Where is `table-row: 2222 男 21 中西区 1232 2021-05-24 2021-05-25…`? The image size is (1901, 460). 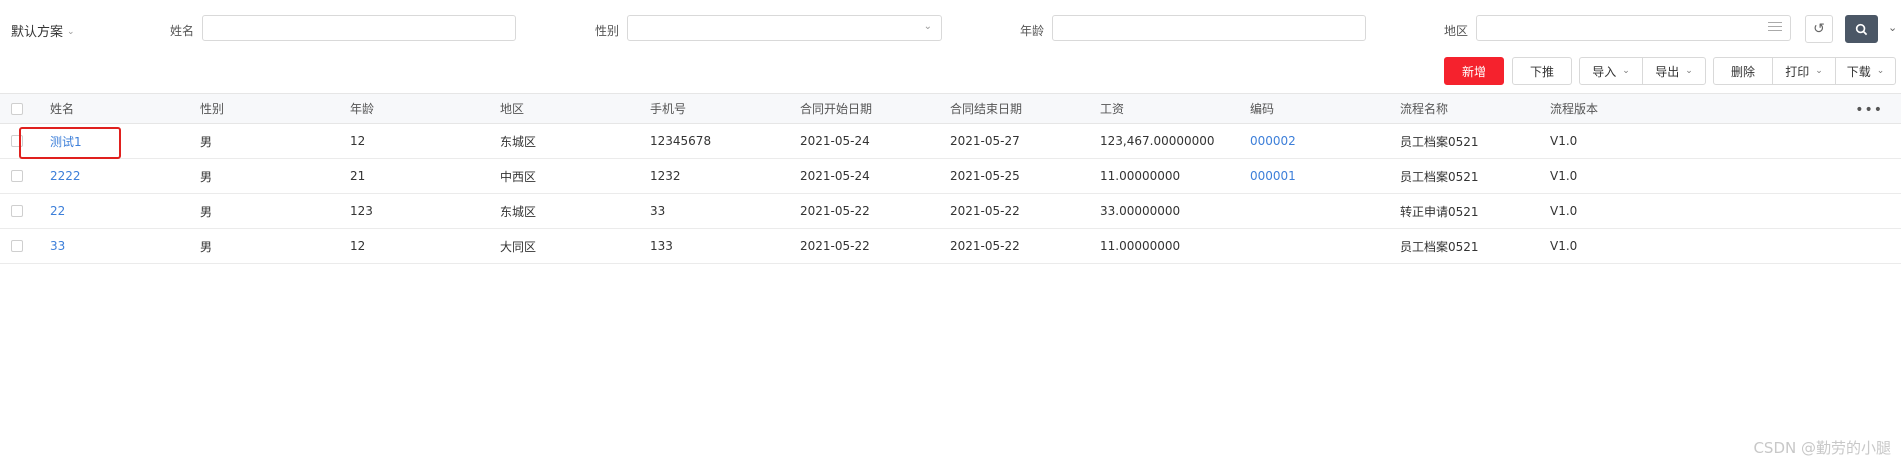
table-row: 2222 男 21 中西区 1232 2021-05-24 2021-05-25… is located at coordinates (950, 176).